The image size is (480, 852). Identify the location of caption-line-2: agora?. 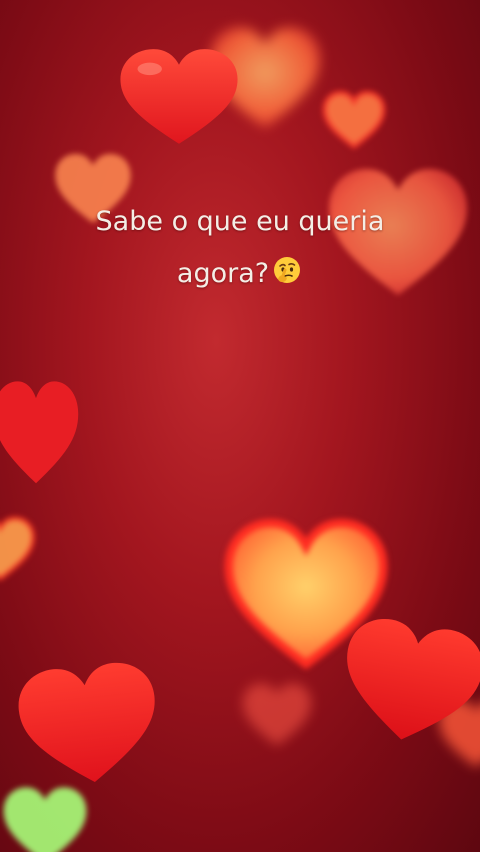
(240, 274).